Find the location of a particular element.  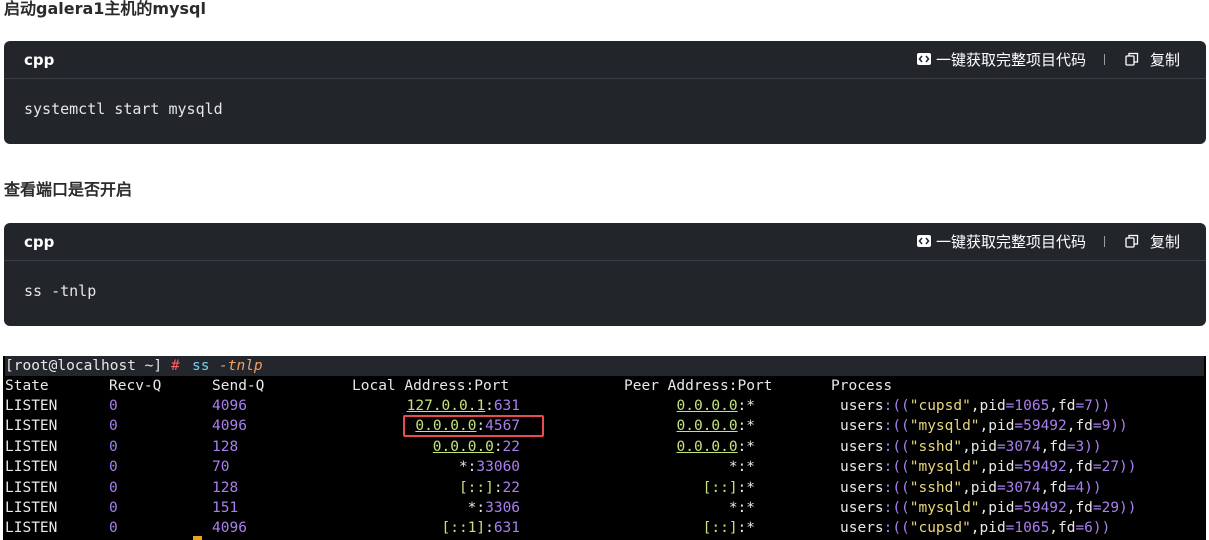

terminal-cursor is located at coordinates (197, 538).